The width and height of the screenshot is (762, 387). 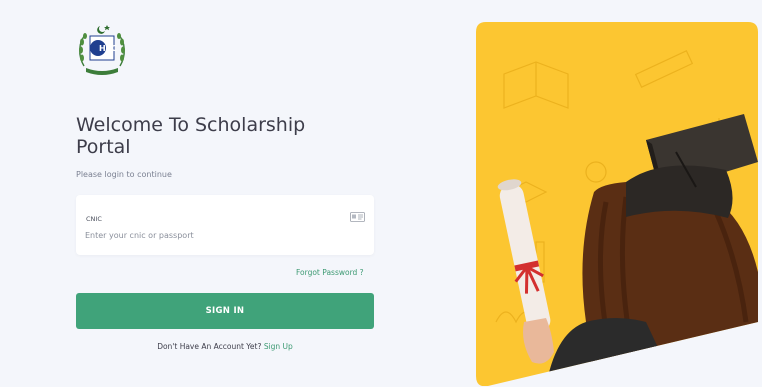 What do you see at coordinates (103, 147) in the screenshot?
I see `page-title-line2: Portal` at bounding box center [103, 147].